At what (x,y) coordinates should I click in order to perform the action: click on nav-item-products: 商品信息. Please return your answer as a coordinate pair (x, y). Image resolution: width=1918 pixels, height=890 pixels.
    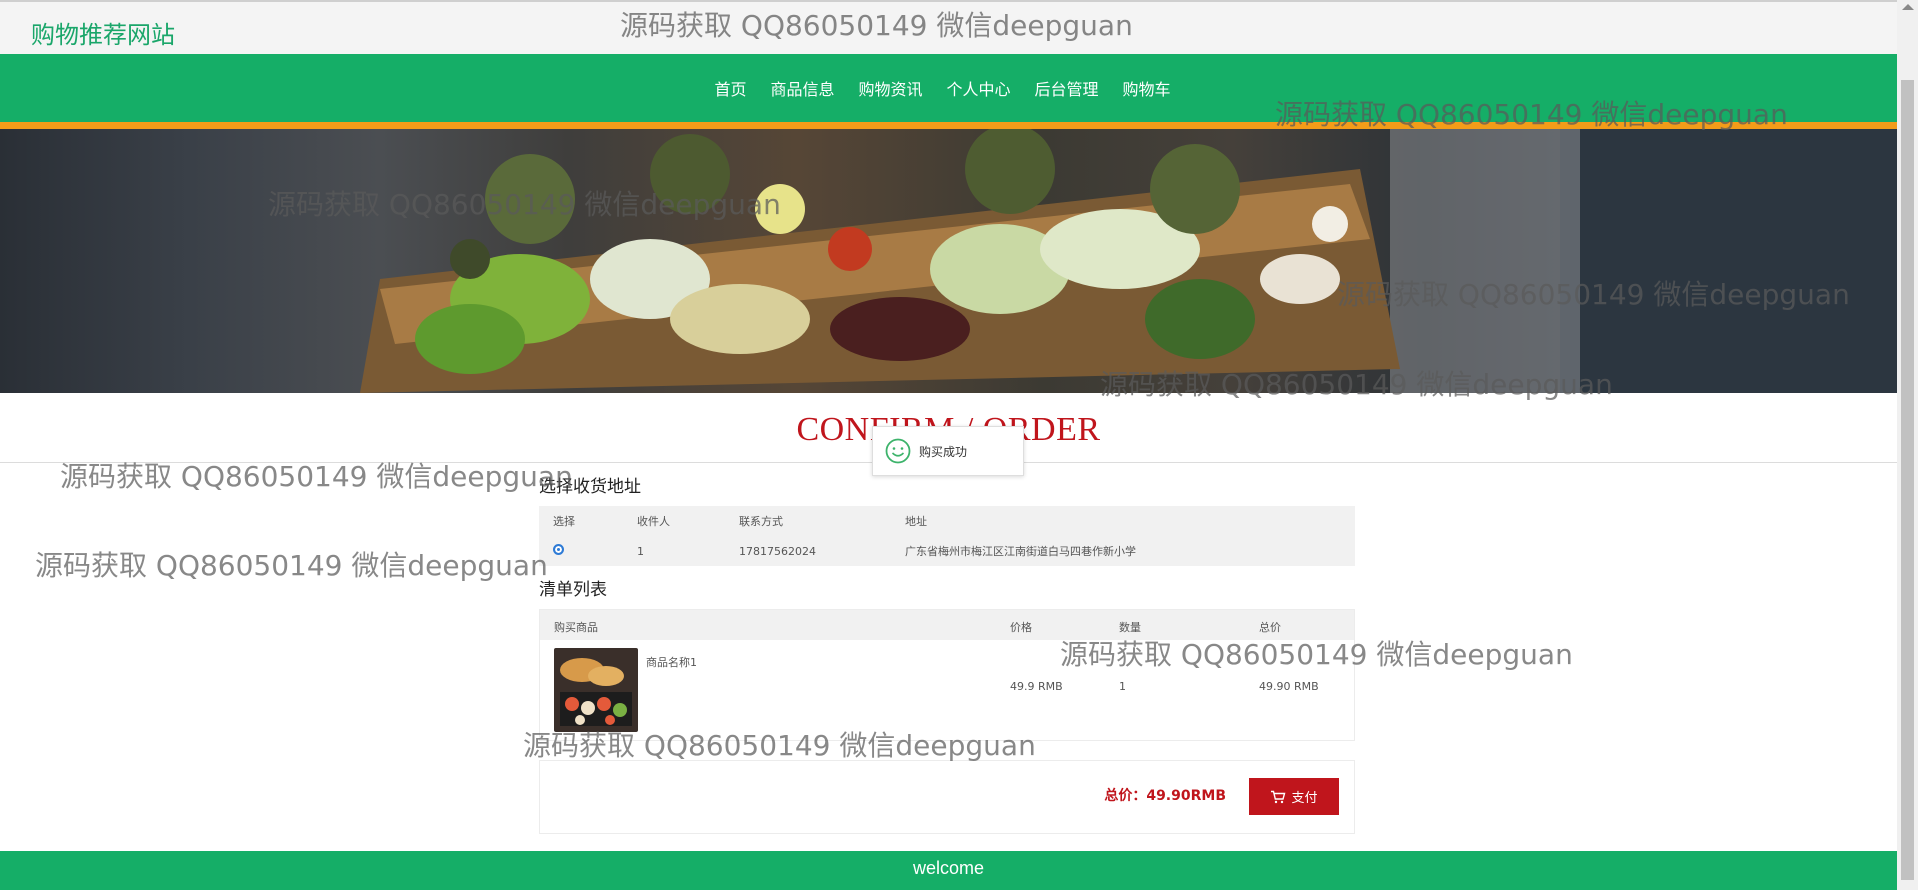
    Looking at the image, I should click on (802, 88).